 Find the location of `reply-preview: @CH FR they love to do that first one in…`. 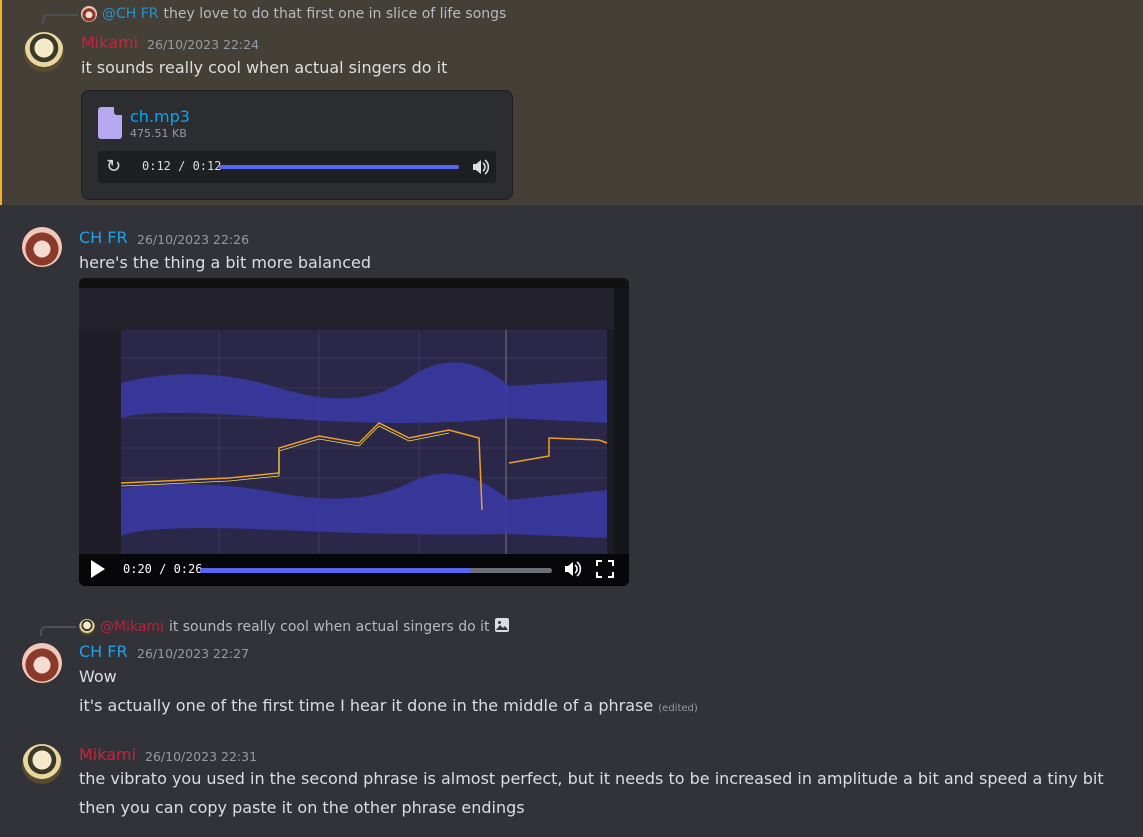

reply-preview: @CH FR they love to do that first one in… is located at coordinates (293, 14).